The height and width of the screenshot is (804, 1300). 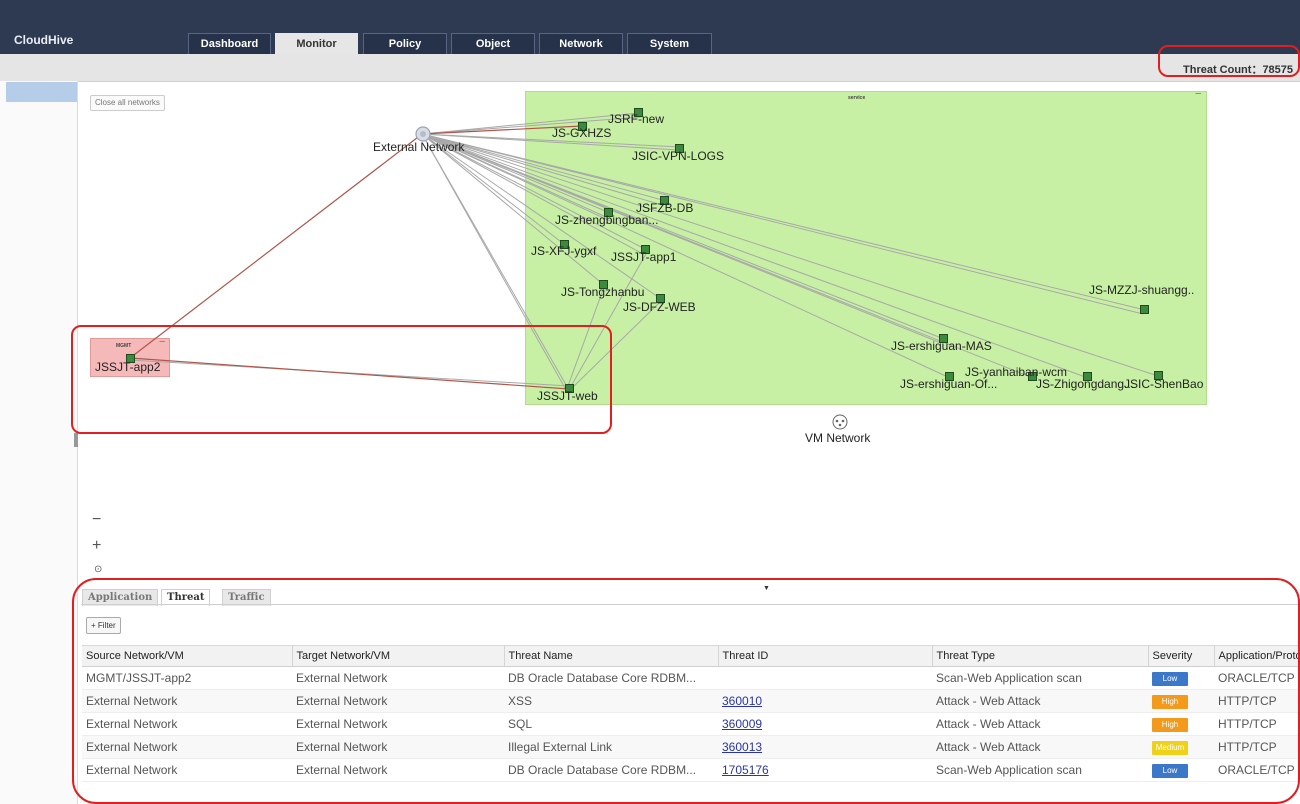 What do you see at coordinates (838, 438) in the screenshot?
I see `vm-network-label: VM Network` at bounding box center [838, 438].